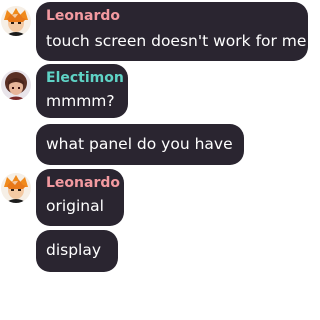 Image resolution: width=320 pixels, height=320 pixels. Describe the element at coordinates (82, 91) in the screenshot. I see `message-bubble-2: Electimon mmmm?` at that location.